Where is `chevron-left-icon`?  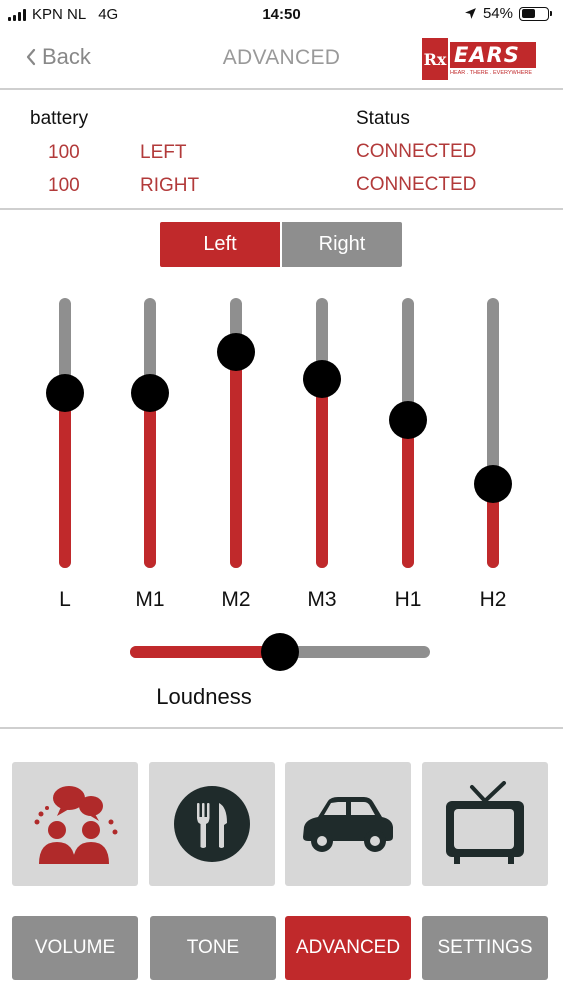 chevron-left-icon is located at coordinates (31, 57).